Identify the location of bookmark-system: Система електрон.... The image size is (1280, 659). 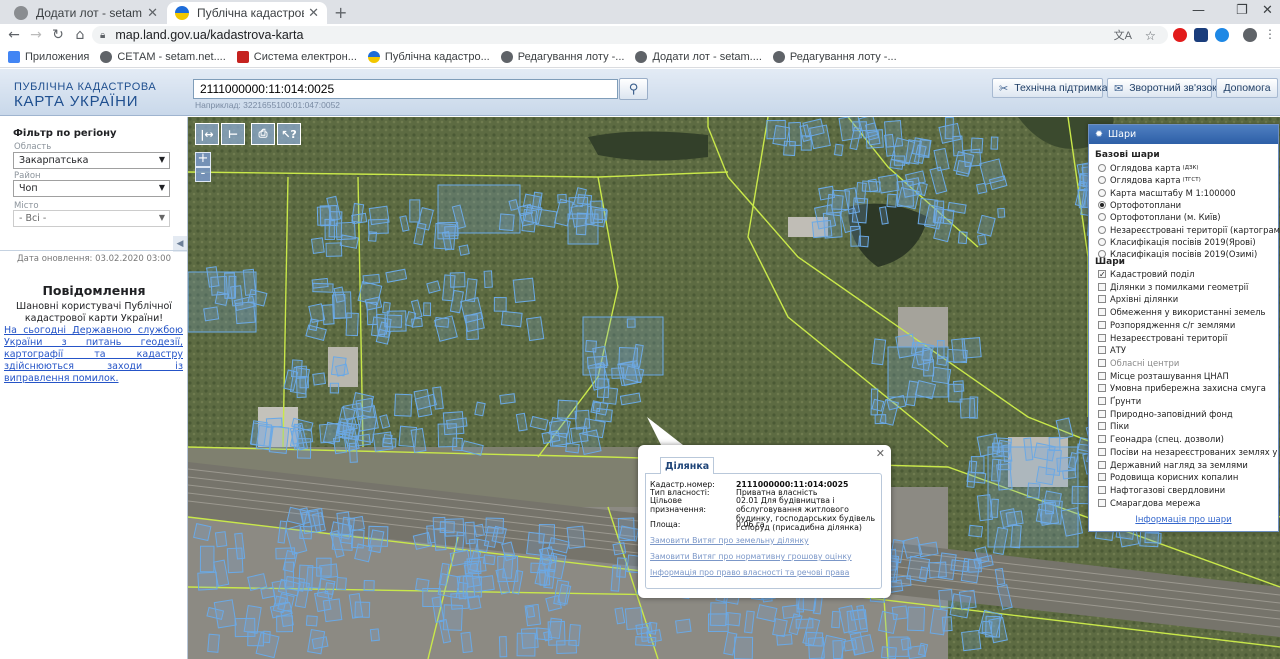
(296, 56).